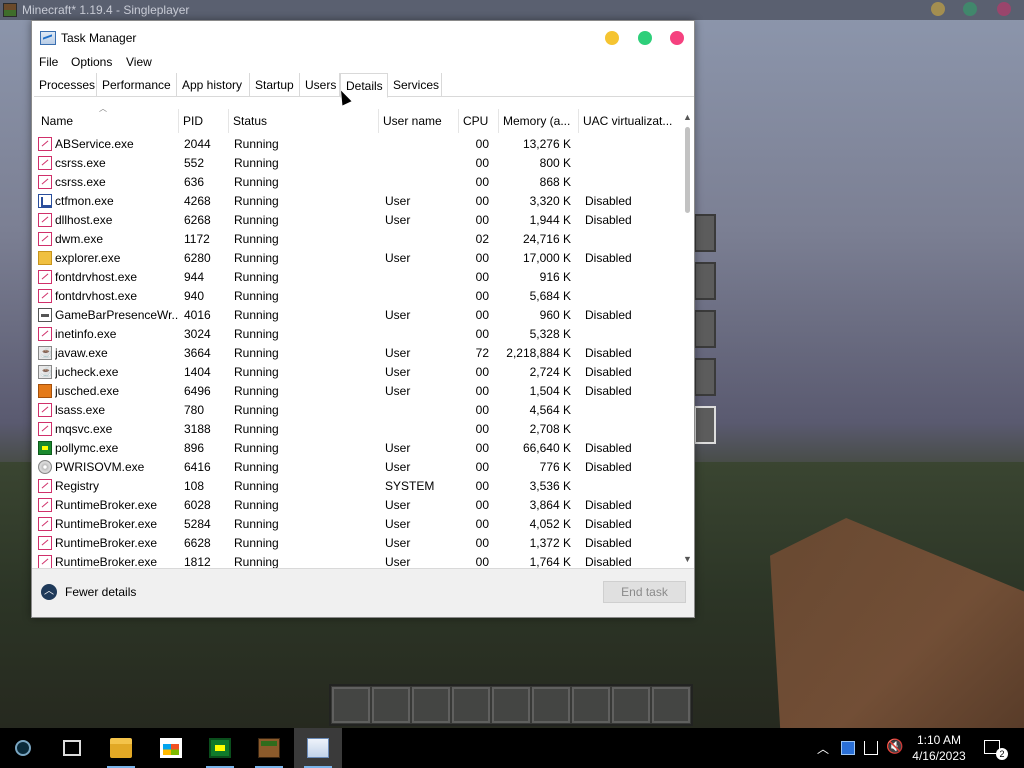  Describe the element at coordinates (91, 62) in the screenshot. I see `menu-options: Options` at that location.